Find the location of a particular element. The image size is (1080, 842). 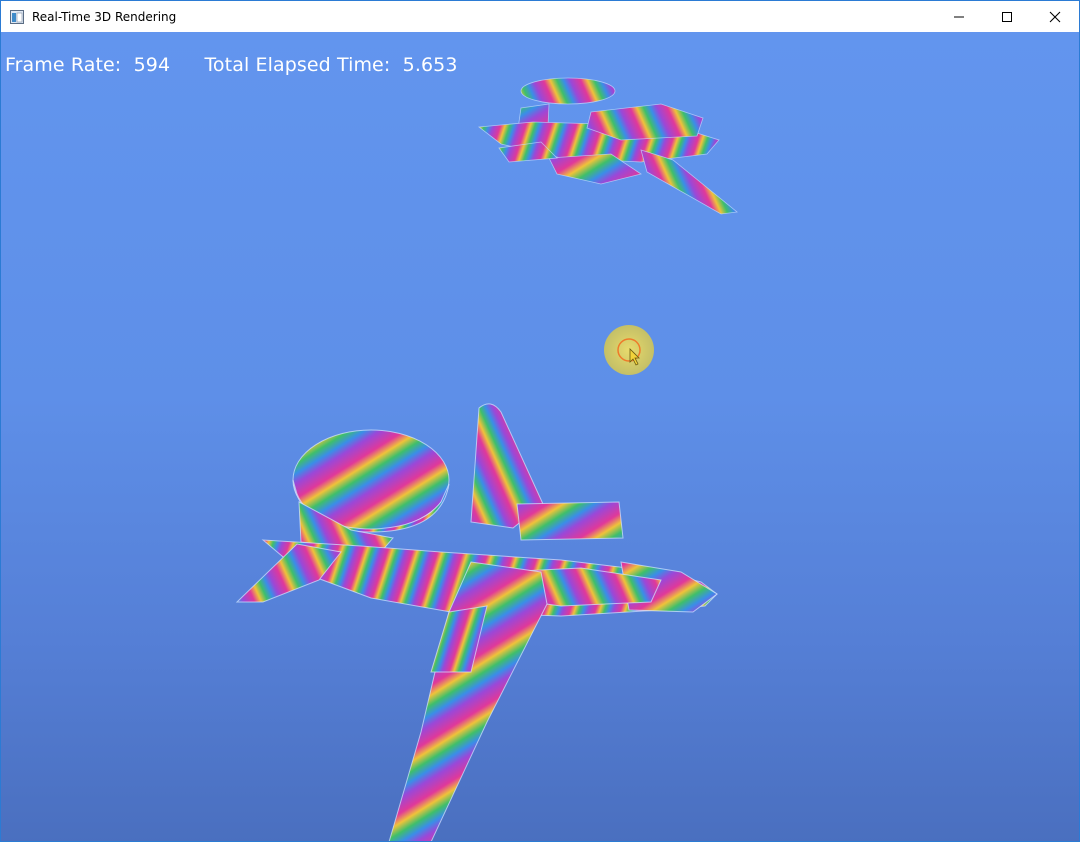

frame-rate-label: Frame Rate: is located at coordinates (66, 65).